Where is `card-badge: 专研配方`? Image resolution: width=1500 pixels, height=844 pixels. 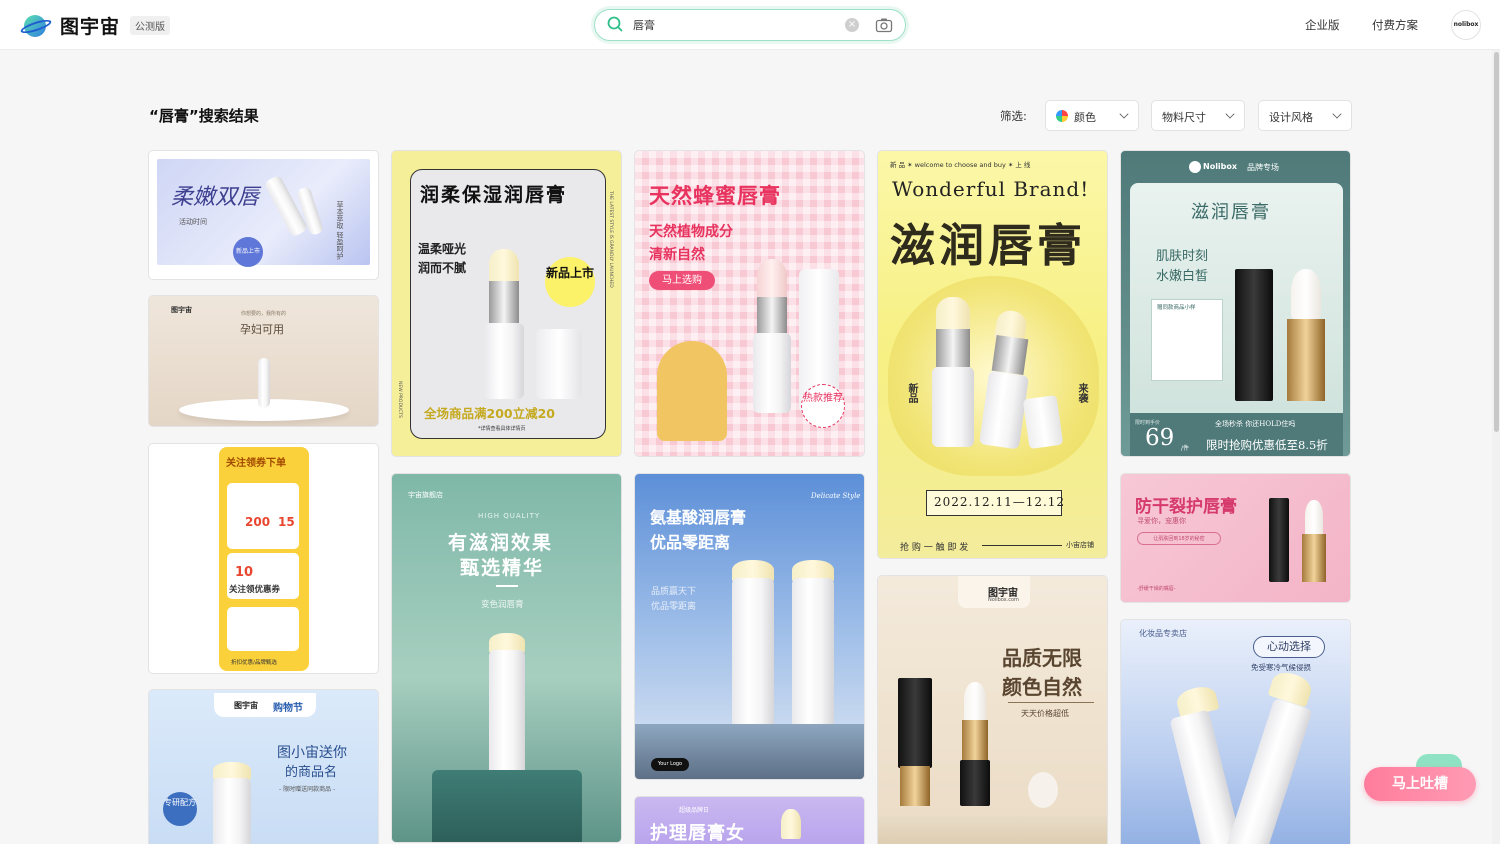
card-badge: 专研配方 is located at coordinates (180, 809).